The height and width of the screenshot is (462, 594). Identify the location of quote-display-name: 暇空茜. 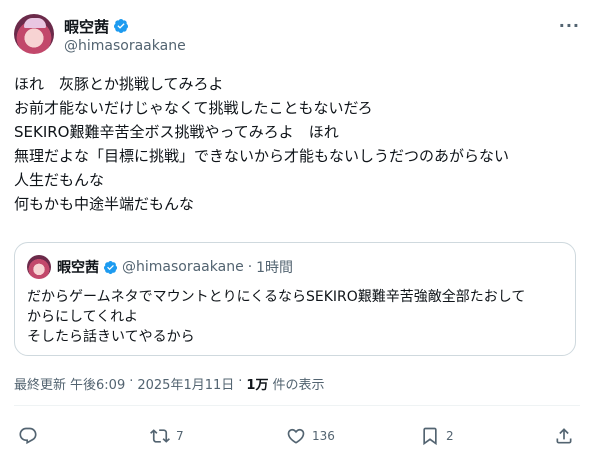
(78, 268).